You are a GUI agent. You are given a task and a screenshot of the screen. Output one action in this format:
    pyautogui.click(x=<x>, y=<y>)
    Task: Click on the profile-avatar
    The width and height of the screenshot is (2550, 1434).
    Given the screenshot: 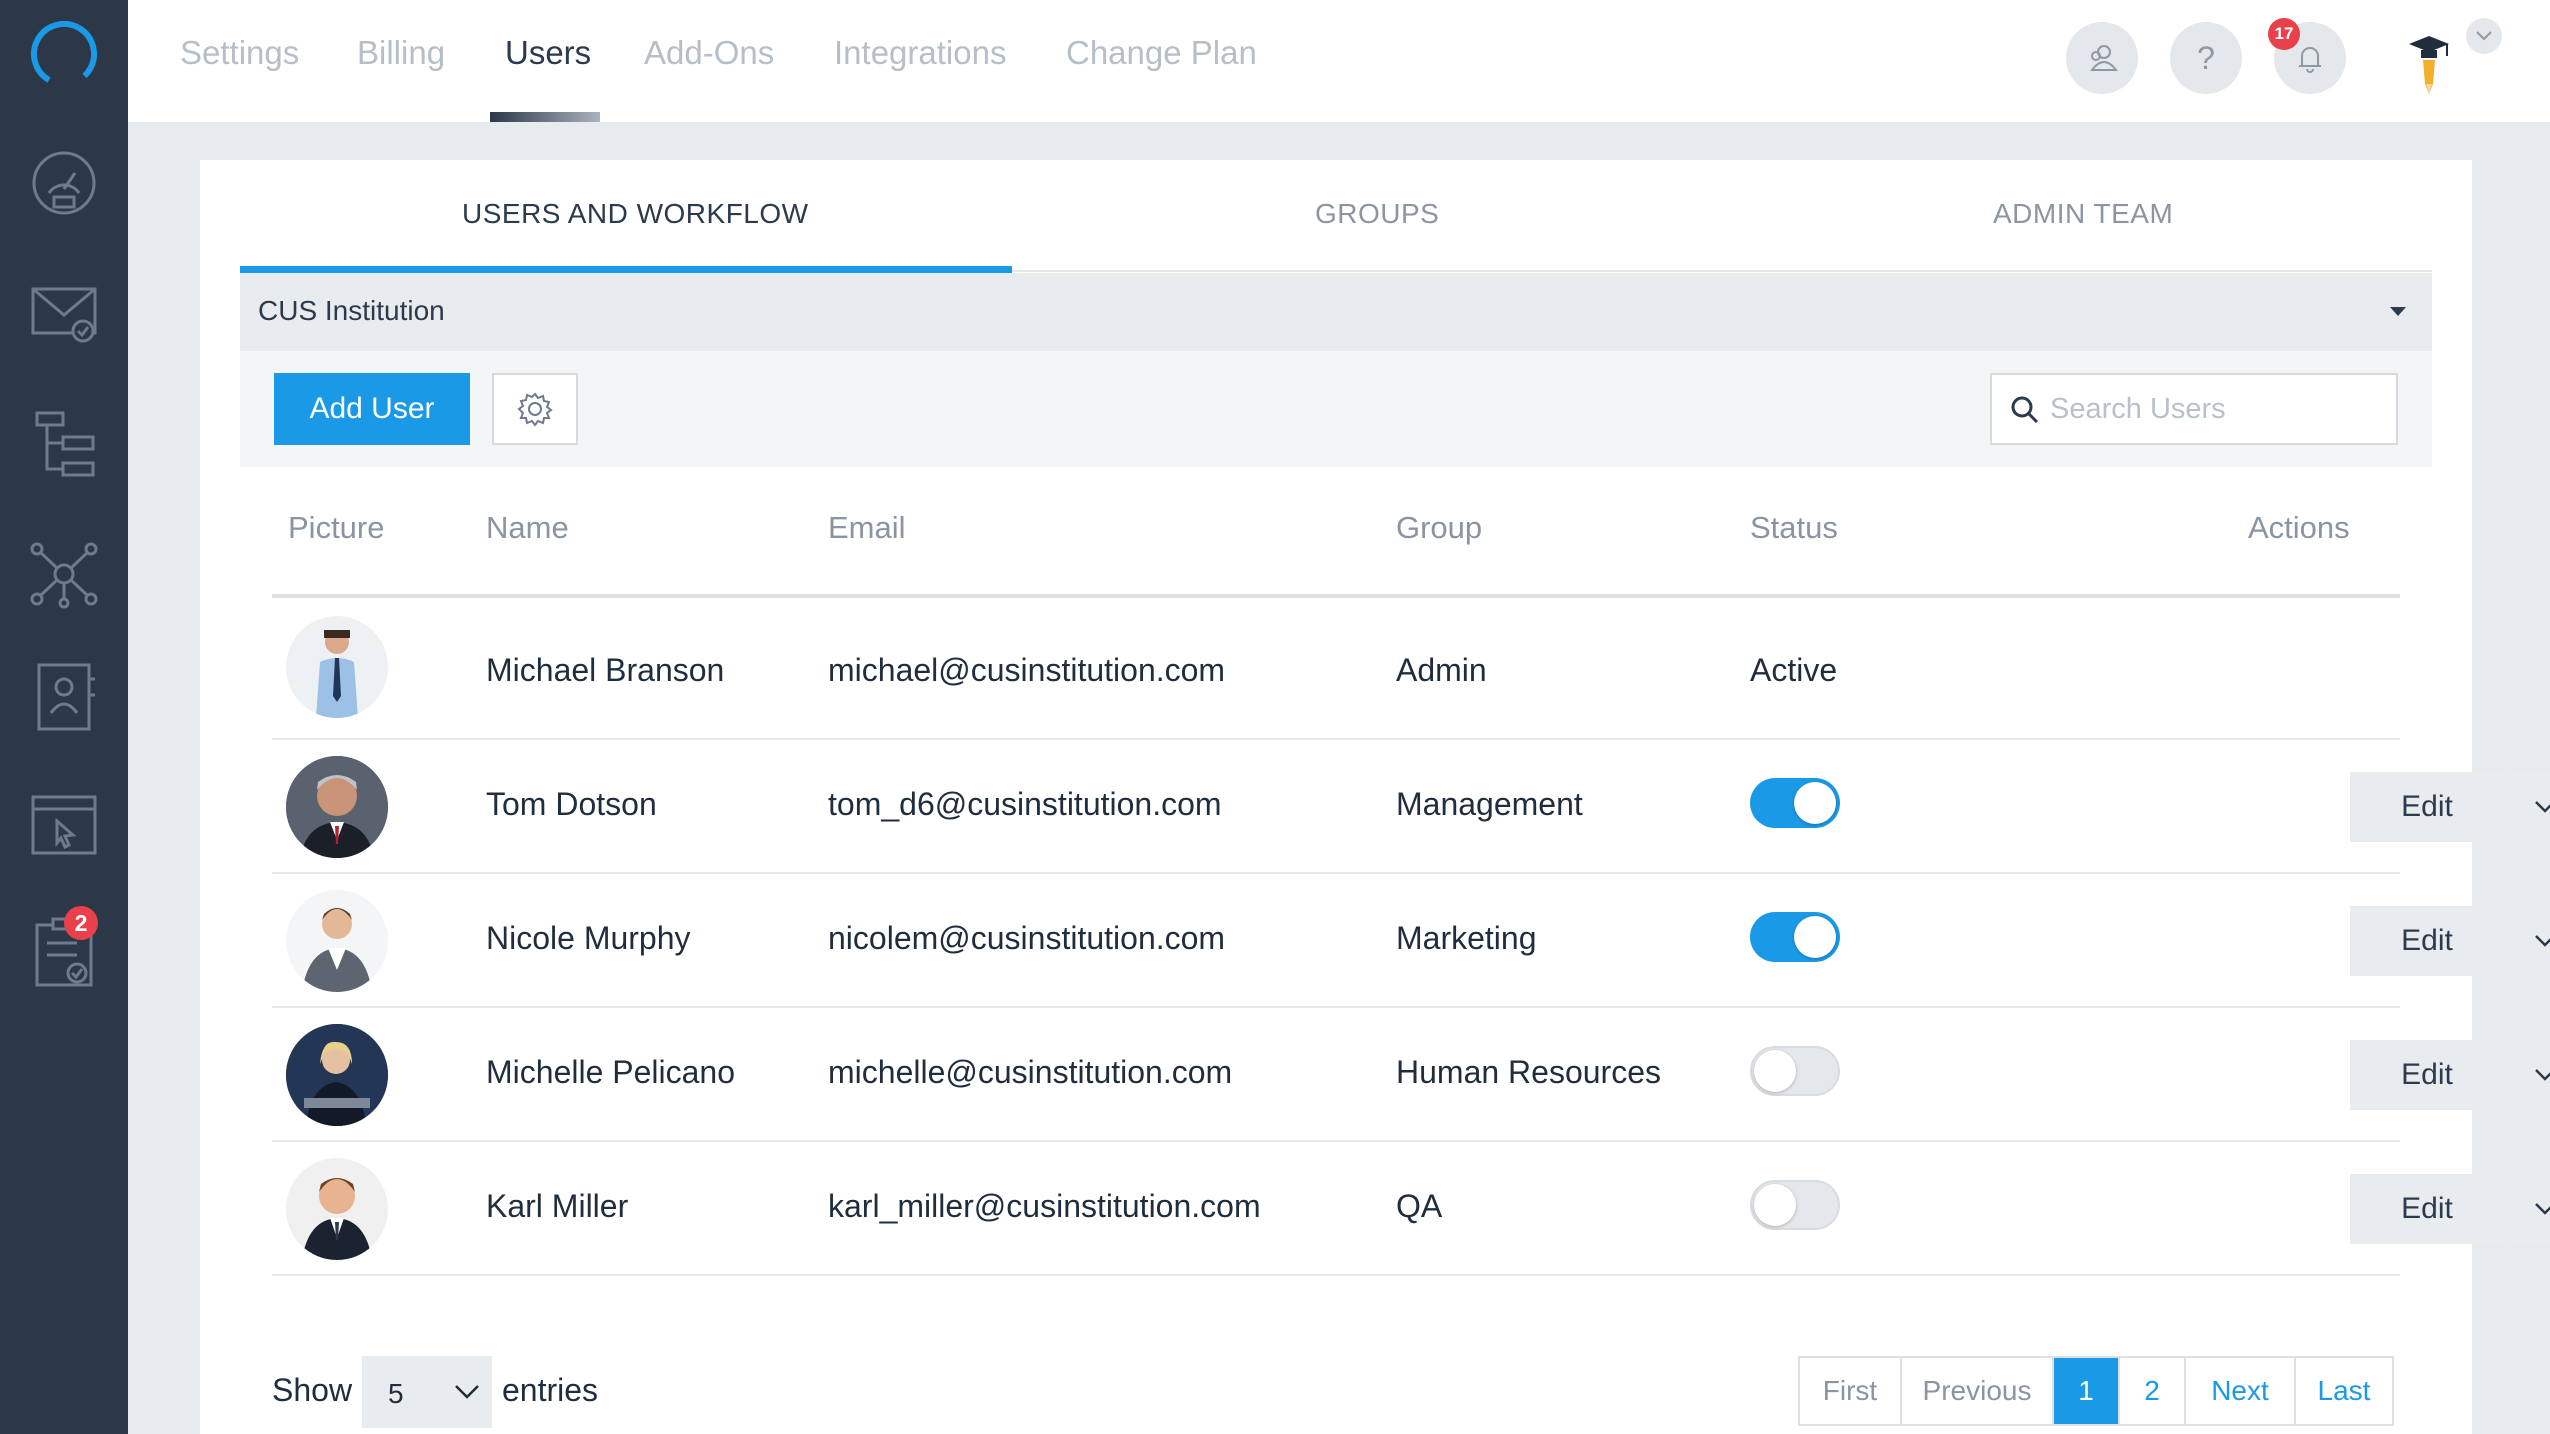 What is the action you would take?
    pyautogui.click(x=2429, y=62)
    